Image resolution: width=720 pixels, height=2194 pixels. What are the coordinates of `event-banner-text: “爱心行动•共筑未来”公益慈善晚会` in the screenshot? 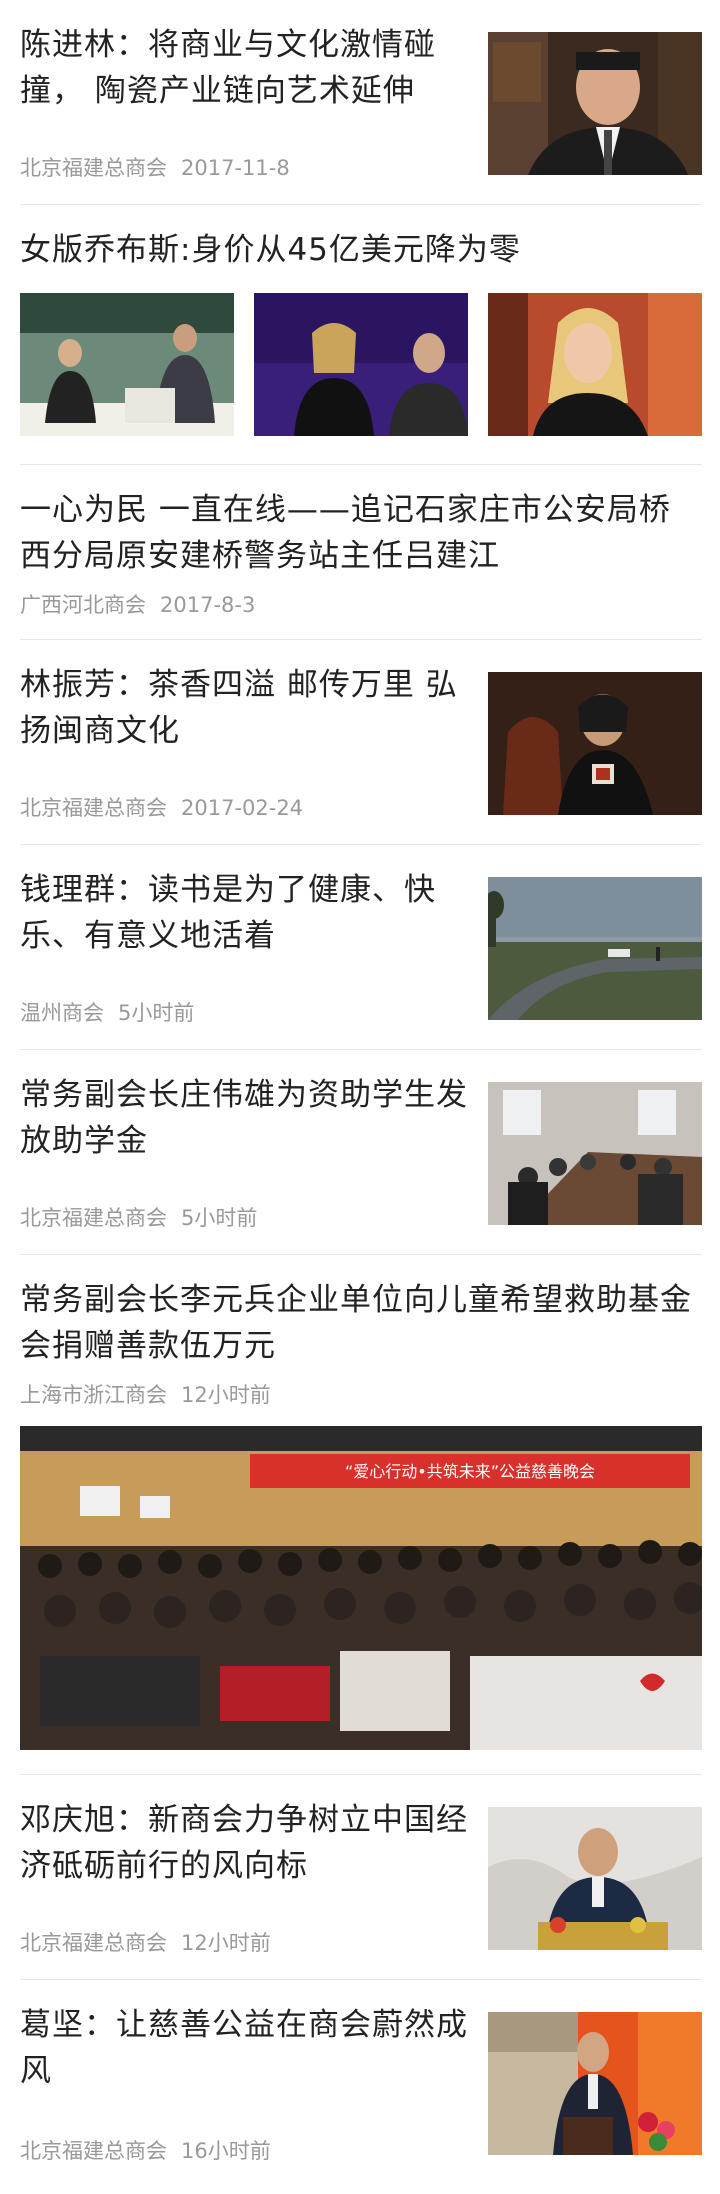 It's located at (470, 1471).